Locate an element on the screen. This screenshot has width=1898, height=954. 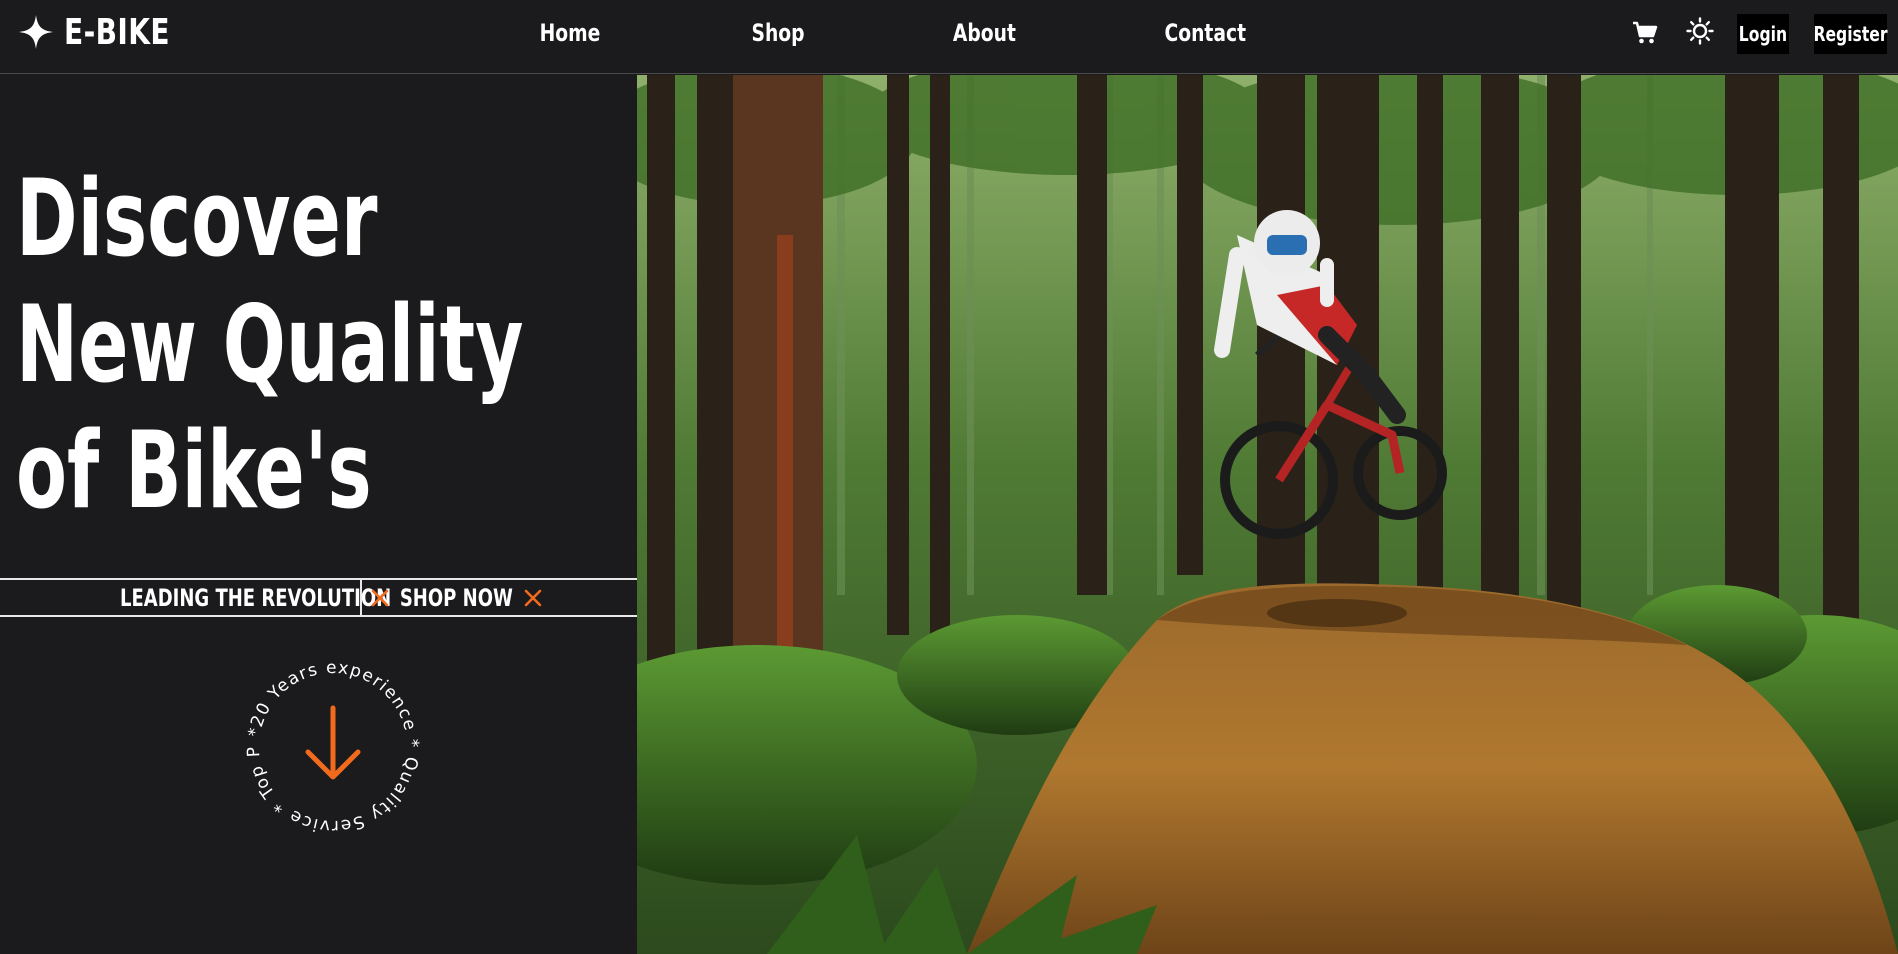
sun-icon is located at coordinates (1700, 31).